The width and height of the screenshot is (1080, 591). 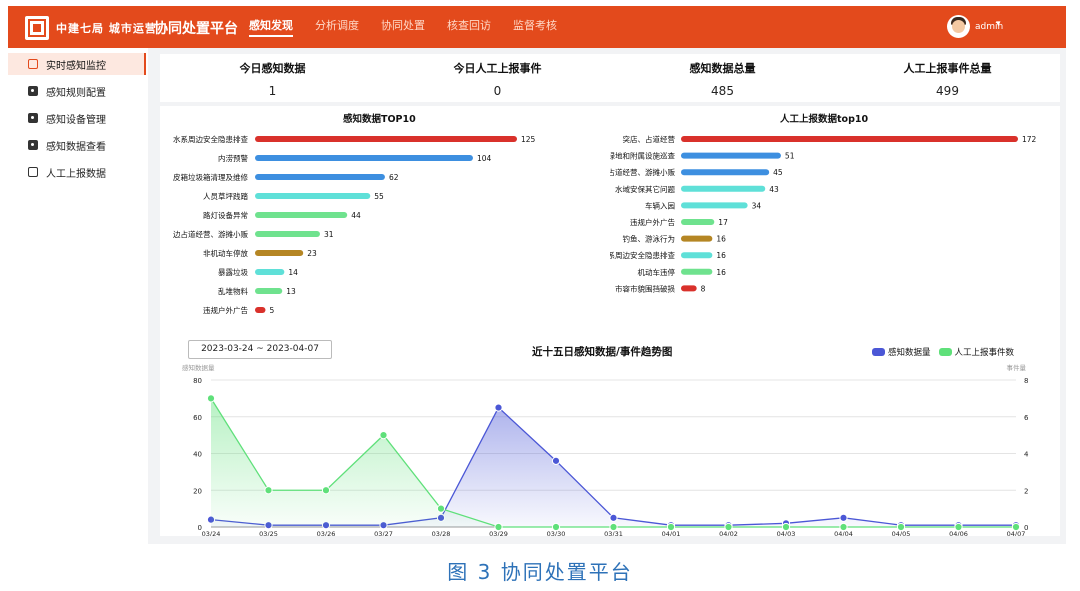 I want to click on bar-value-label: 43, so click(x=774, y=189).